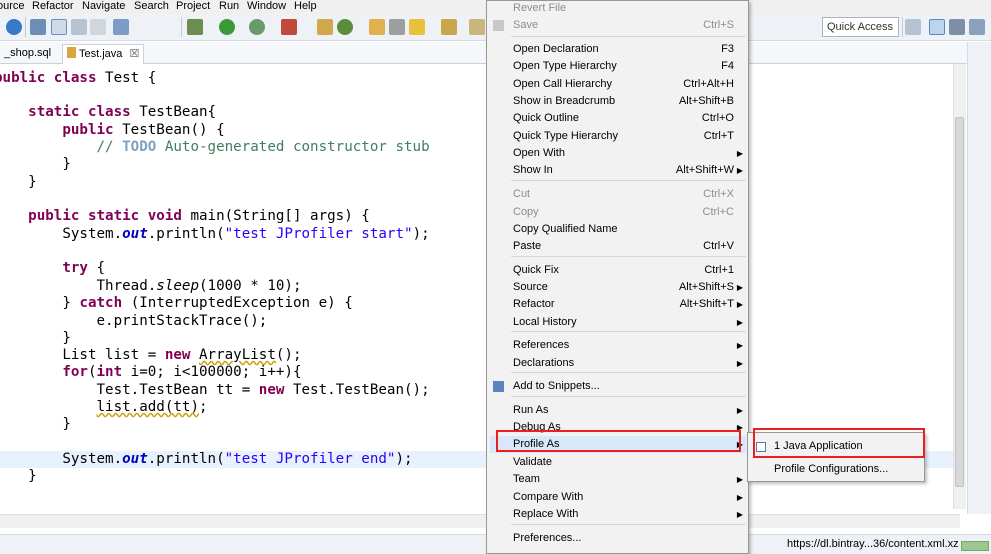 The height and width of the screenshot is (554, 991). Describe the element at coordinates (75, 372) in the screenshot. I see `code-token: for` at that location.